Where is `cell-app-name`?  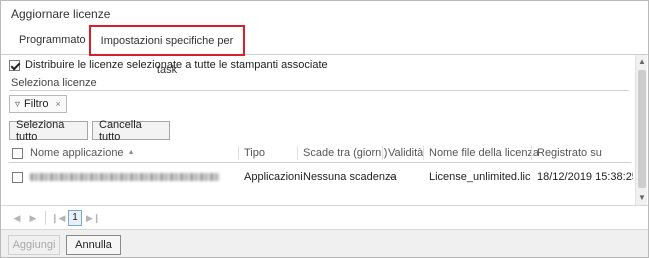
cell-app-name is located at coordinates (125, 177).